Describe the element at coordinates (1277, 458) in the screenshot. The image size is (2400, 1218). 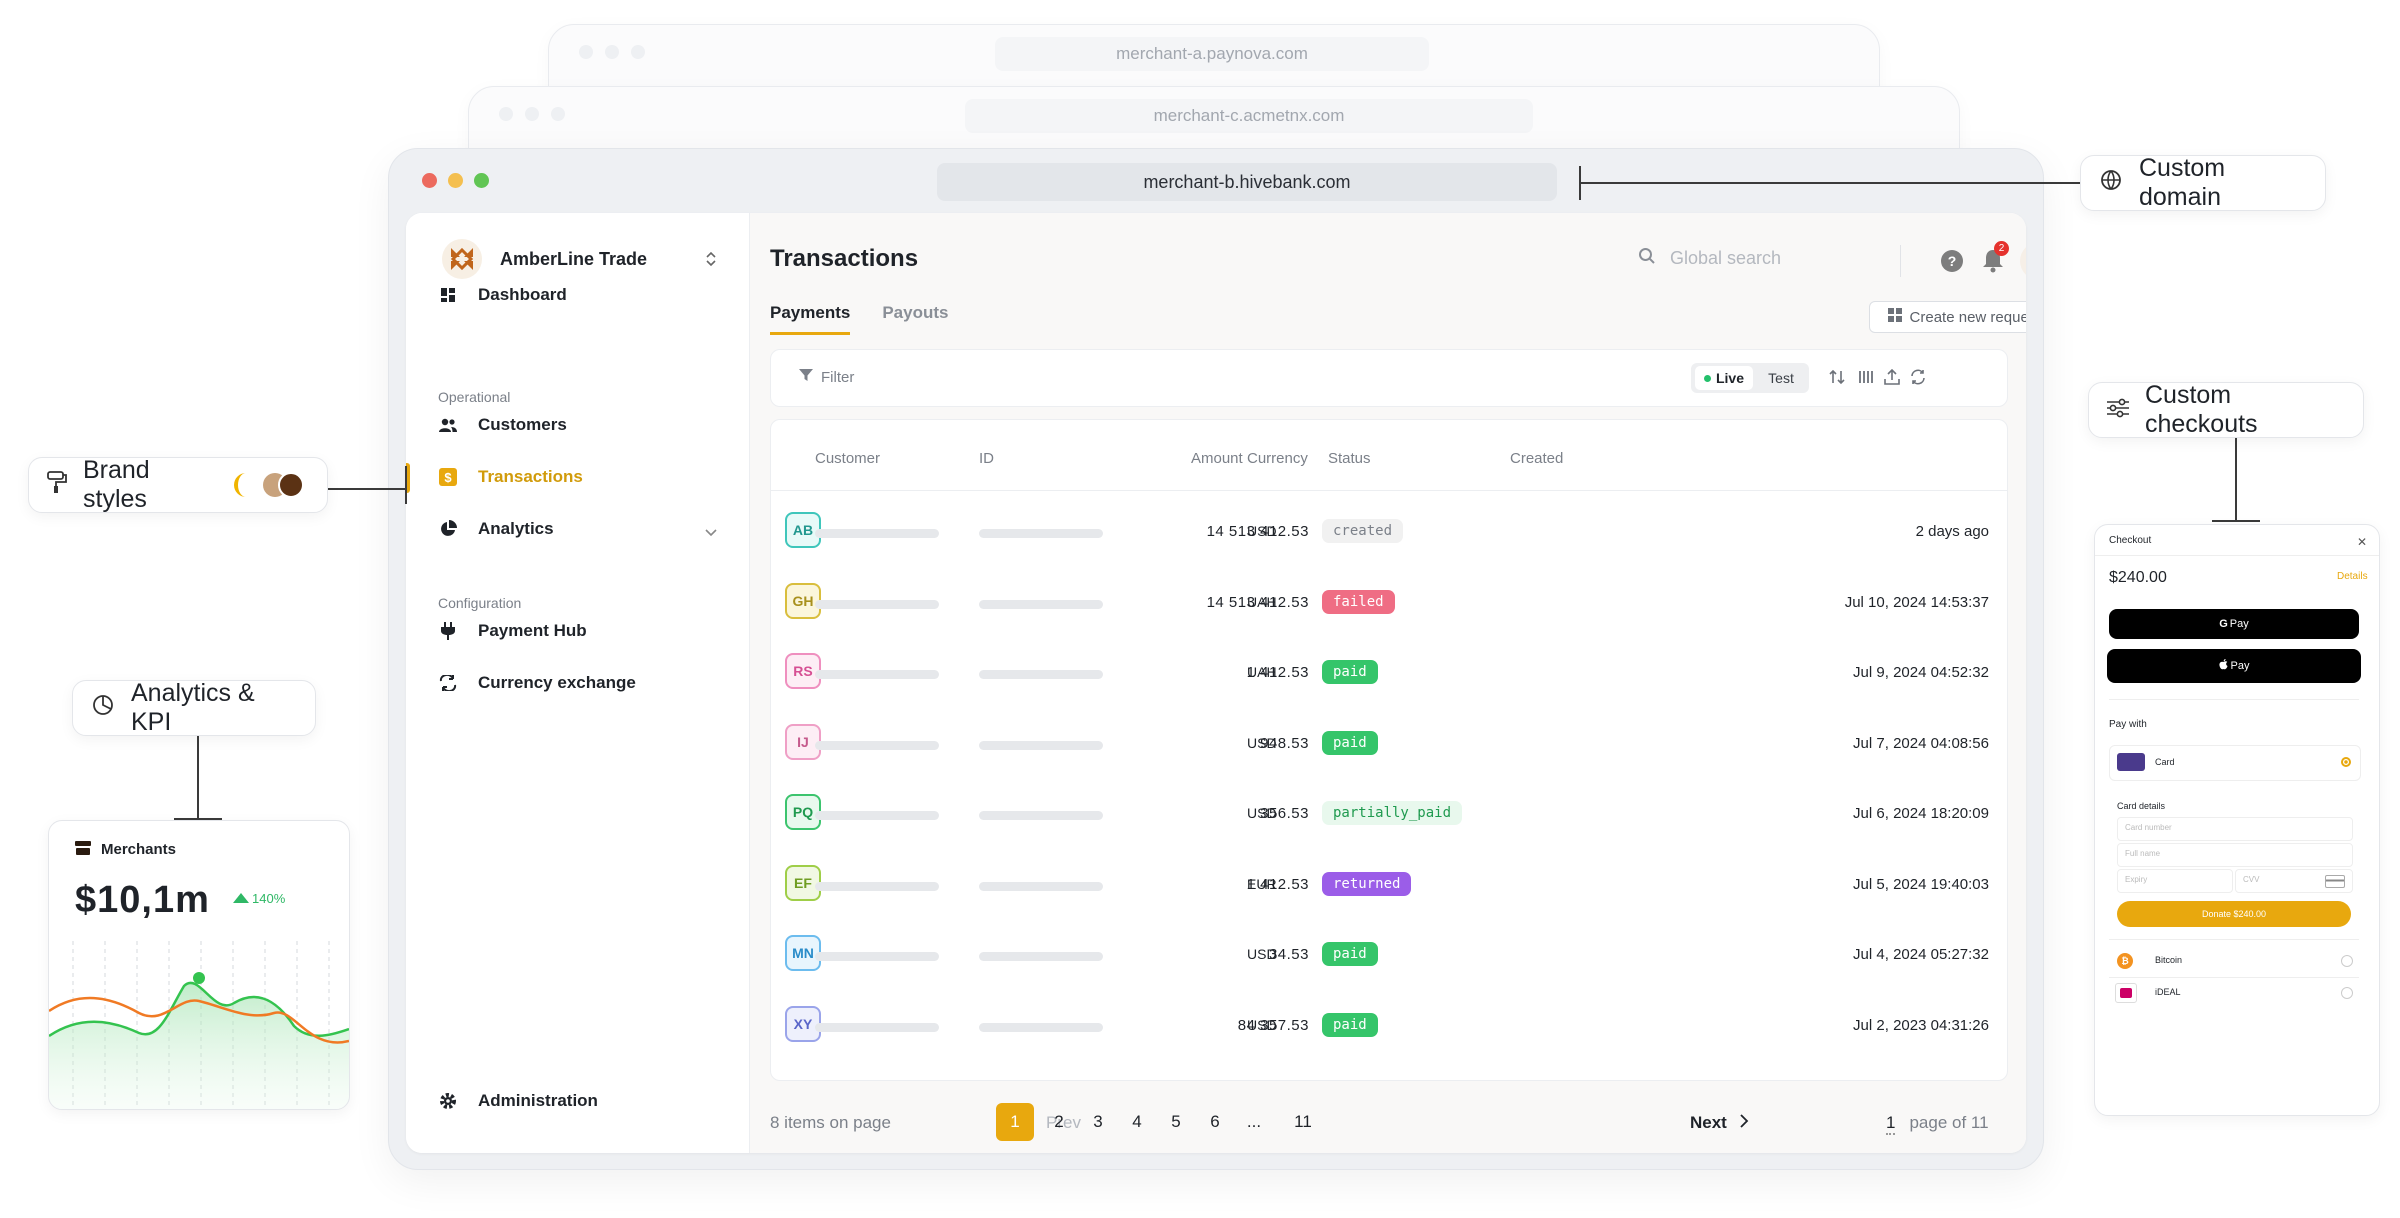
I see `column-header-currency: Currency` at that location.